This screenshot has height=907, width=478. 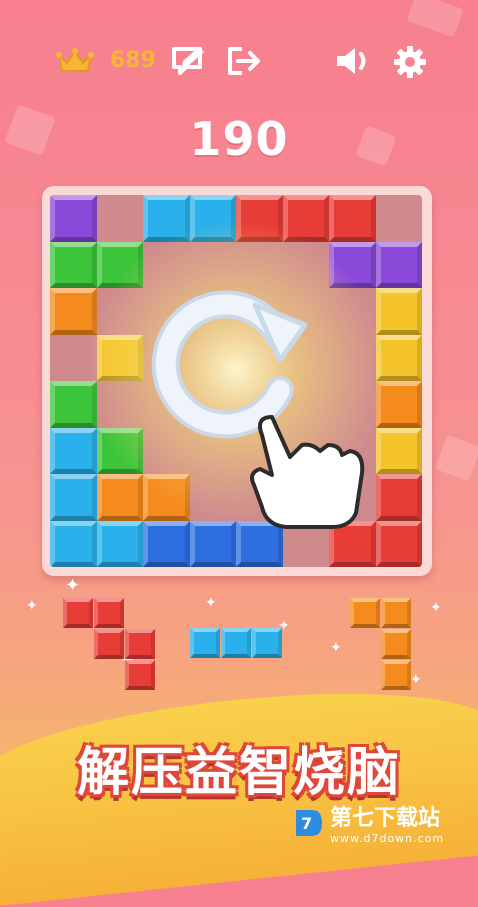 What do you see at coordinates (133, 60) in the screenshot?
I see `best-score: 689` at bounding box center [133, 60].